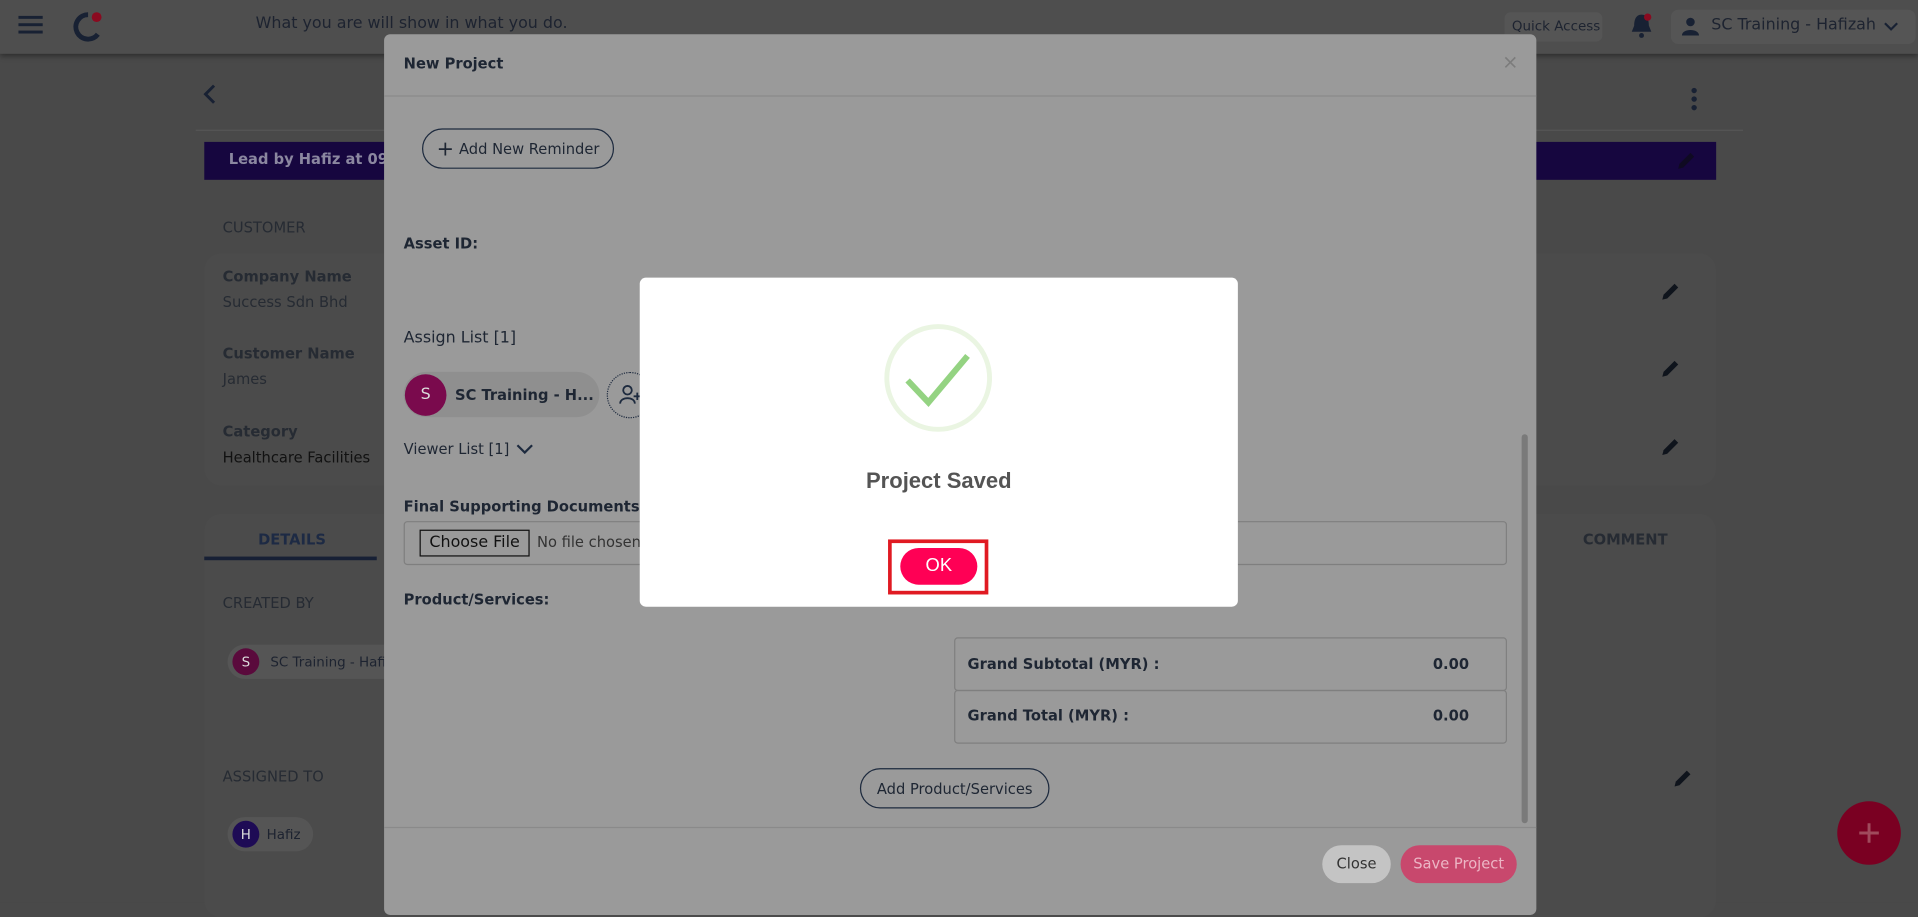 The image size is (1918, 917). I want to click on assigned-to-chip: H Hafiz, so click(270, 834).